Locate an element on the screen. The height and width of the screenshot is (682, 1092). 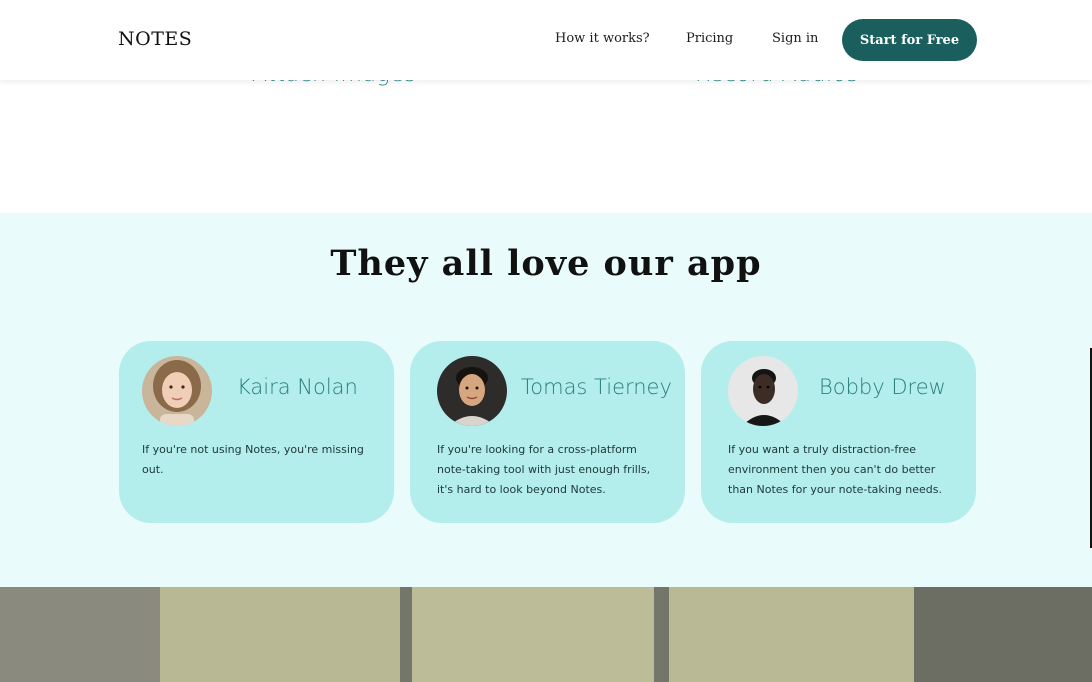
nav-how-it-works-link: How it works? is located at coordinates (602, 38).